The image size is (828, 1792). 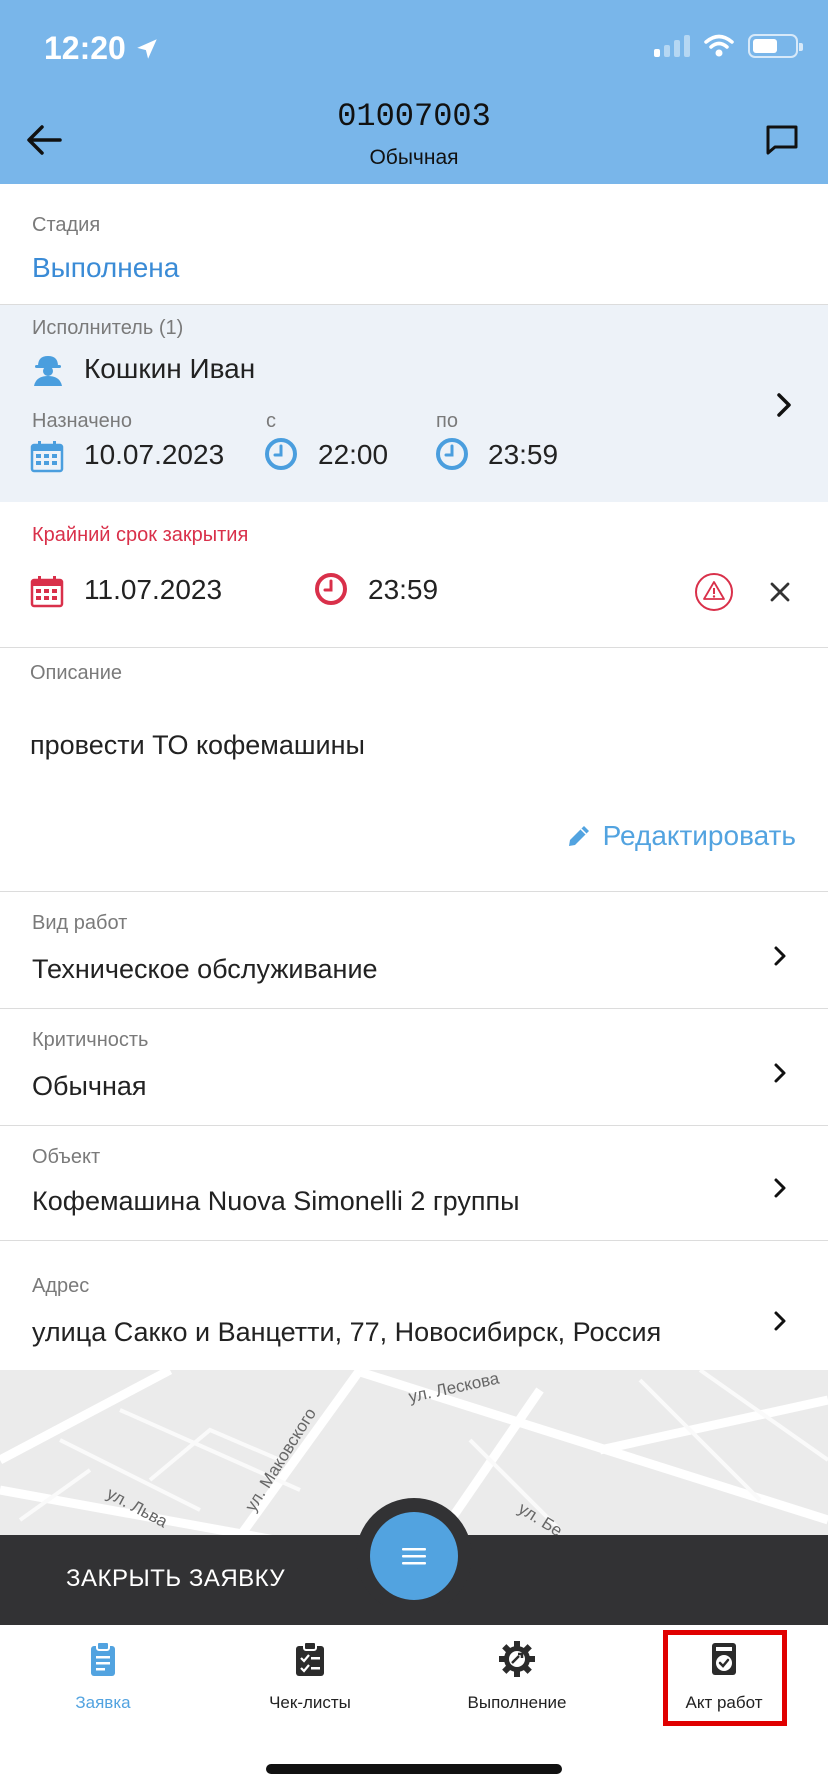 I want to click on object-label: Объект, so click(x=66, y=1157).